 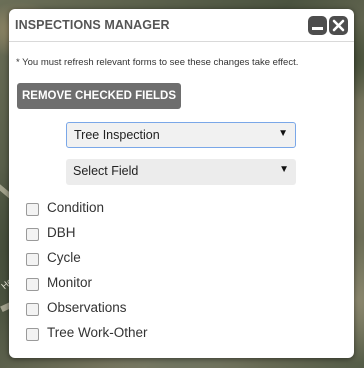 What do you see at coordinates (106, 171) in the screenshot?
I see `field-select-value: Select Field` at bounding box center [106, 171].